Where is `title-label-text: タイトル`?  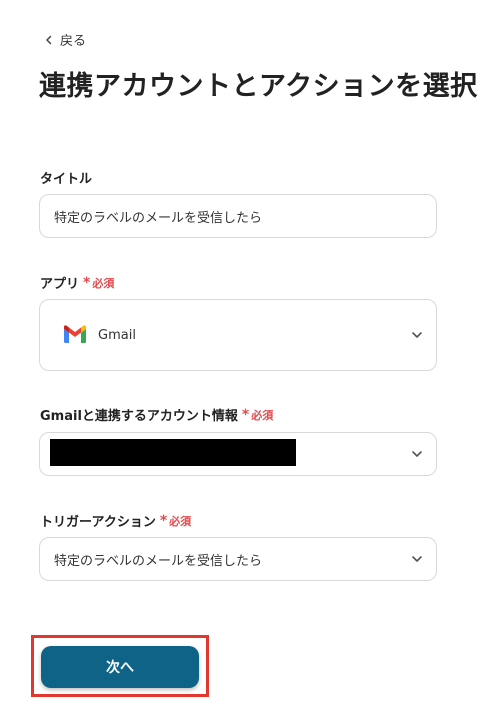
title-label-text: タイトル is located at coordinates (66, 179).